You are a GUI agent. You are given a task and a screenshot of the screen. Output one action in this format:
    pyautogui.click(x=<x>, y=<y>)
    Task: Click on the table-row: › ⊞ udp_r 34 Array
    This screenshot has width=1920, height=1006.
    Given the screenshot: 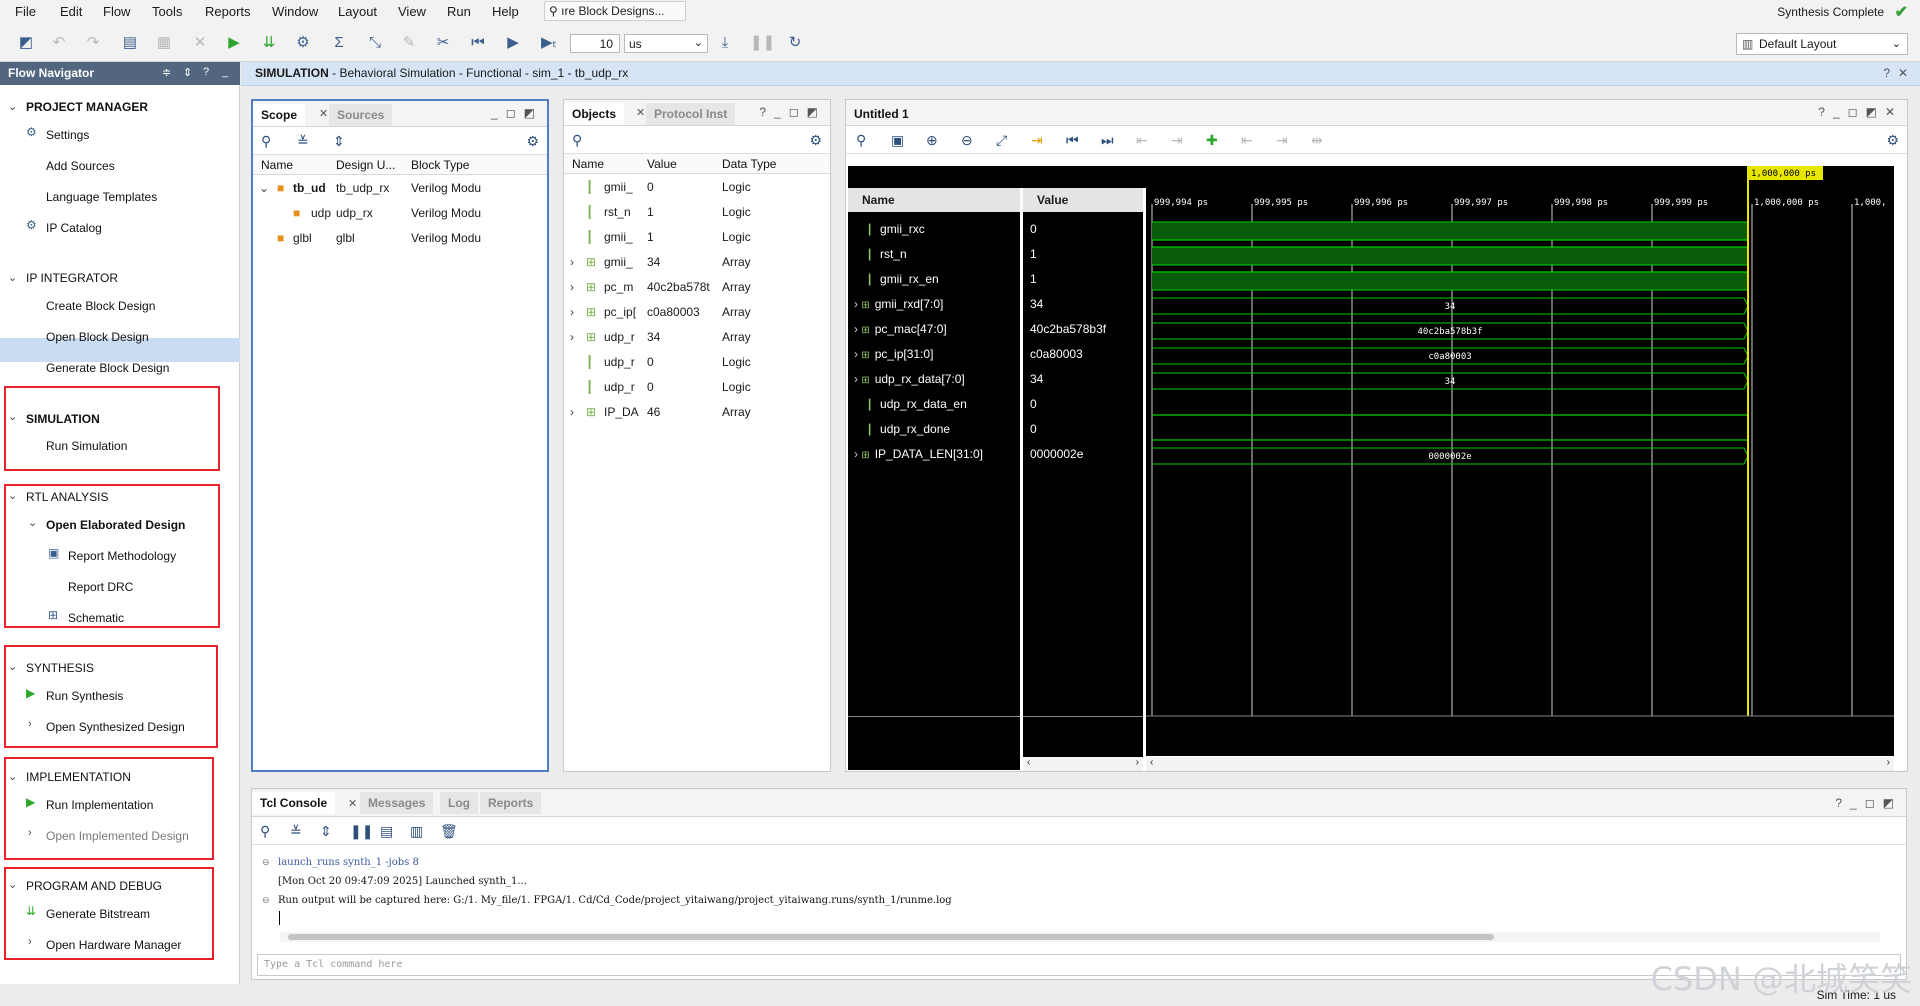 What is the action you would take?
    pyautogui.click(x=697, y=337)
    